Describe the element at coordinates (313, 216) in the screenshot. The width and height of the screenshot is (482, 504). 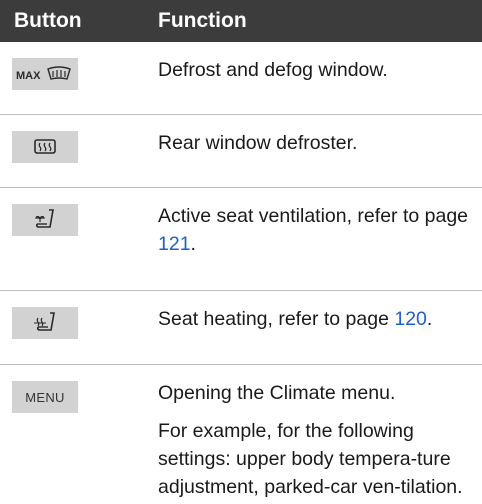
I see `description-text: Active seat ventilation, refer to page` at that location.